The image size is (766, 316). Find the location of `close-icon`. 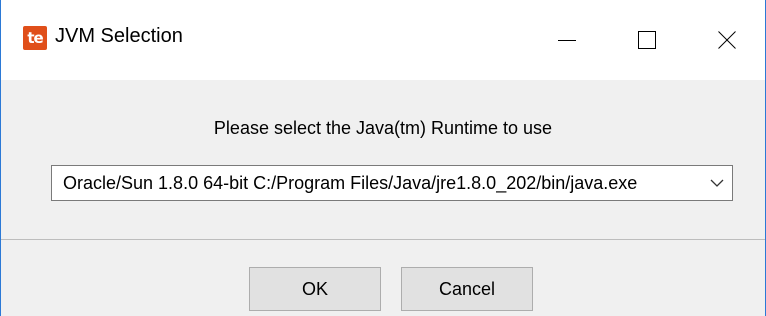

close-icon is located at coordinates (727, 40).